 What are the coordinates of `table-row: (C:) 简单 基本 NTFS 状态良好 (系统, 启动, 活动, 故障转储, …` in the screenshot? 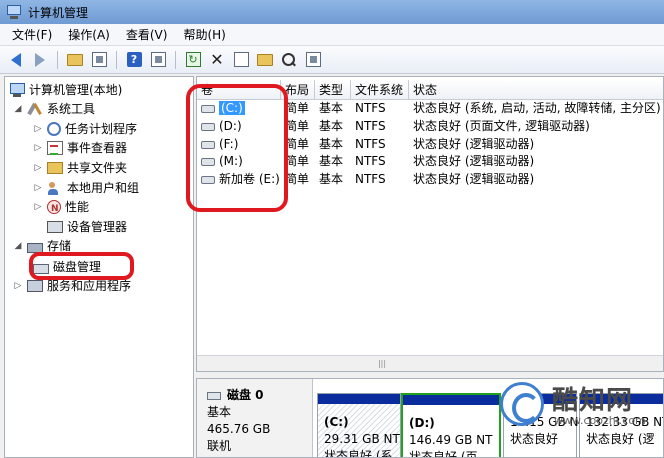 It's located at (430, 108).